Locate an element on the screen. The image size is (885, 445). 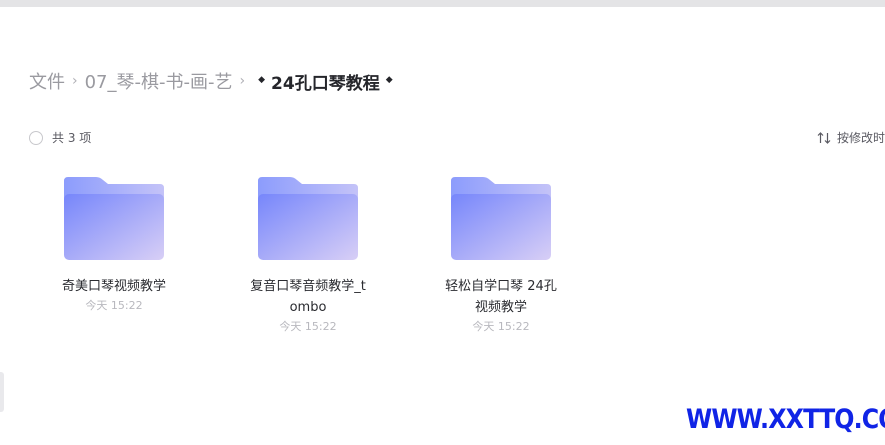
breadcrumb: 文件 › 07_琴-棋-书-画-艺 › ◆ 24孔口琴教程 ◆ is located at coordinates (214, 81).